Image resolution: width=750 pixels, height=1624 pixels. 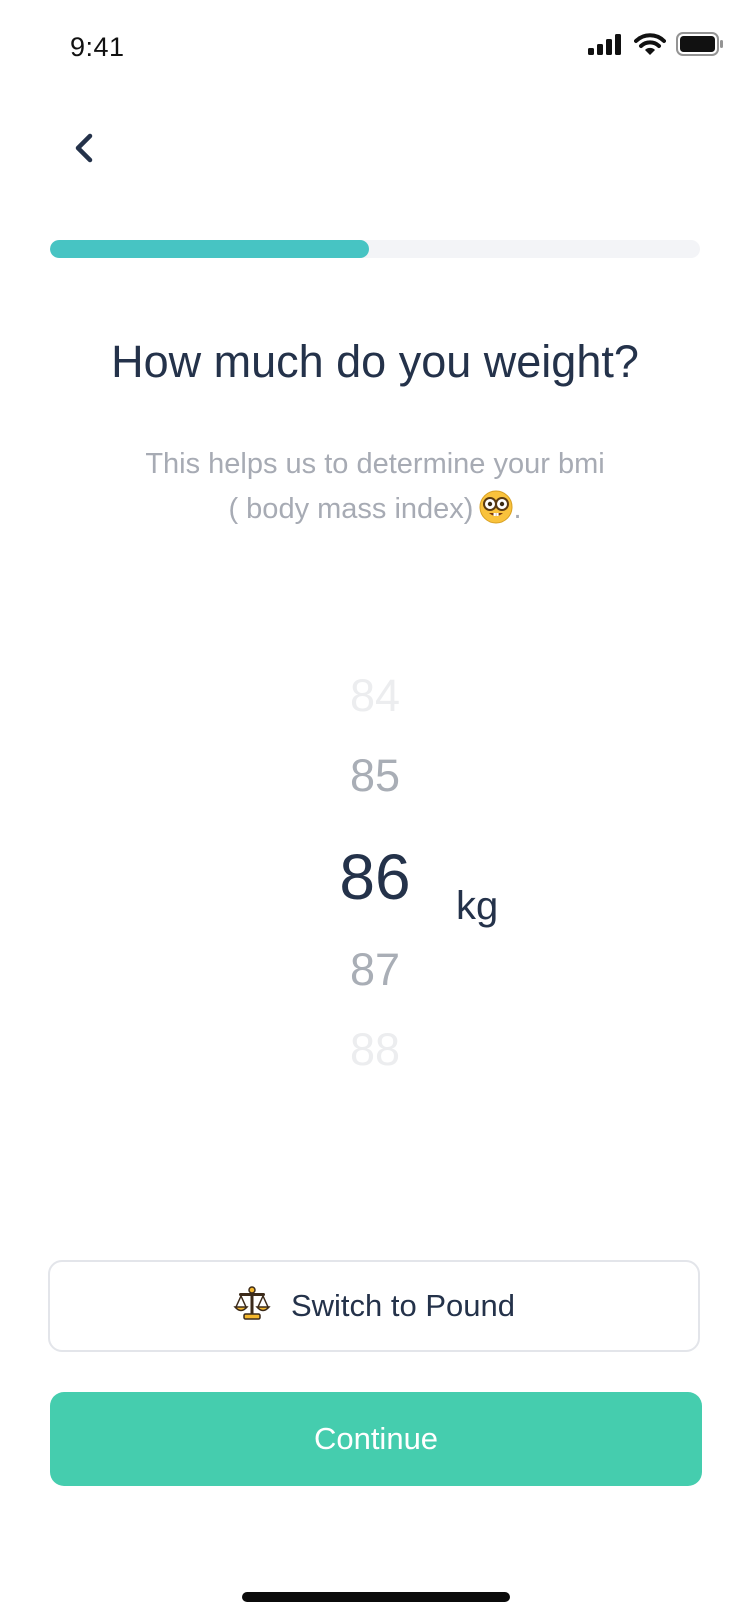 What do you see at coordinates (351, 509) in the screenshot?
I see `subtitle-line-2-text: ( body mass index)` at bounding box center [351, 509].